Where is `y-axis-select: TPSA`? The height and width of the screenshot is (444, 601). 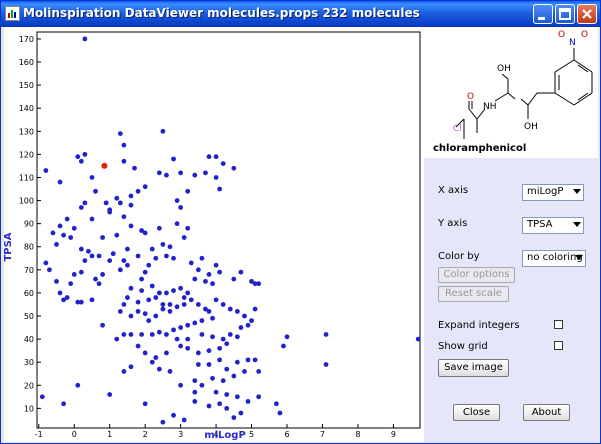
y-axis-select: TPSA is located at coordinates (553, 225).